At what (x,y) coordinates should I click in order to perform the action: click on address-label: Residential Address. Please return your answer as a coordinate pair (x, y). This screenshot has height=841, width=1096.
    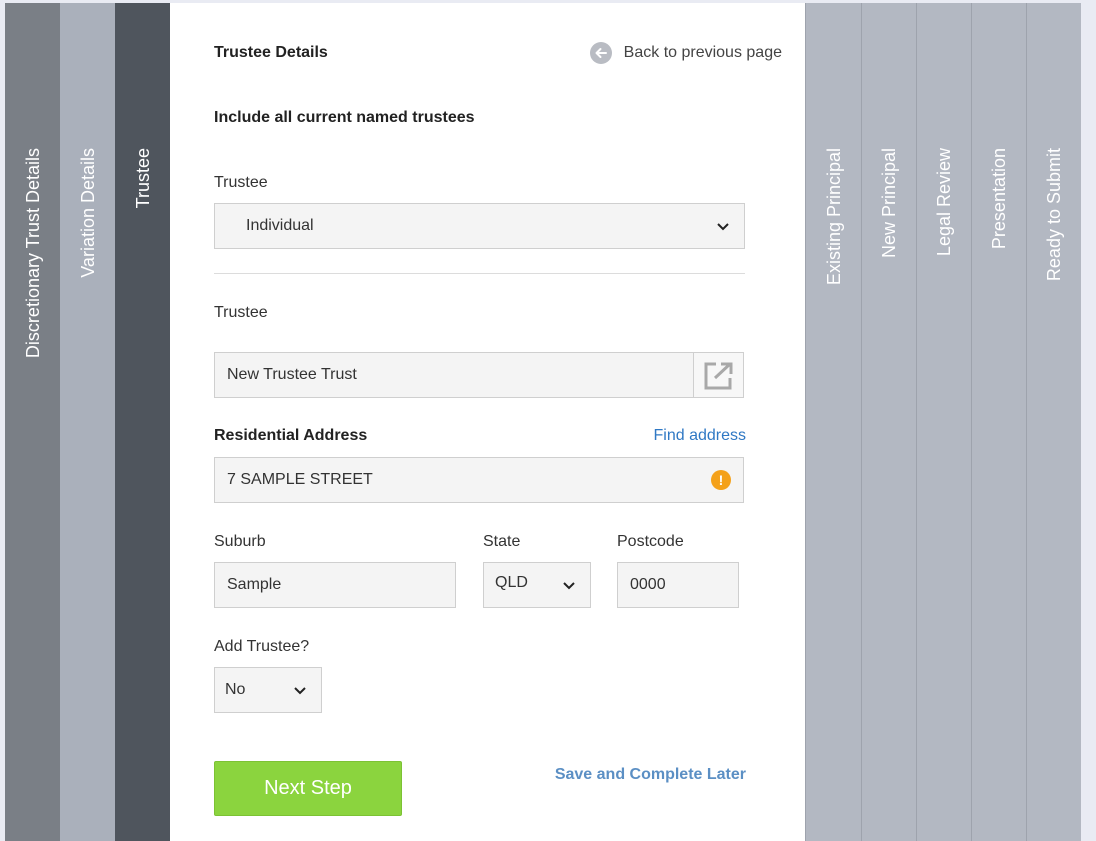
    Looking at the image, I should click on (291, 435).